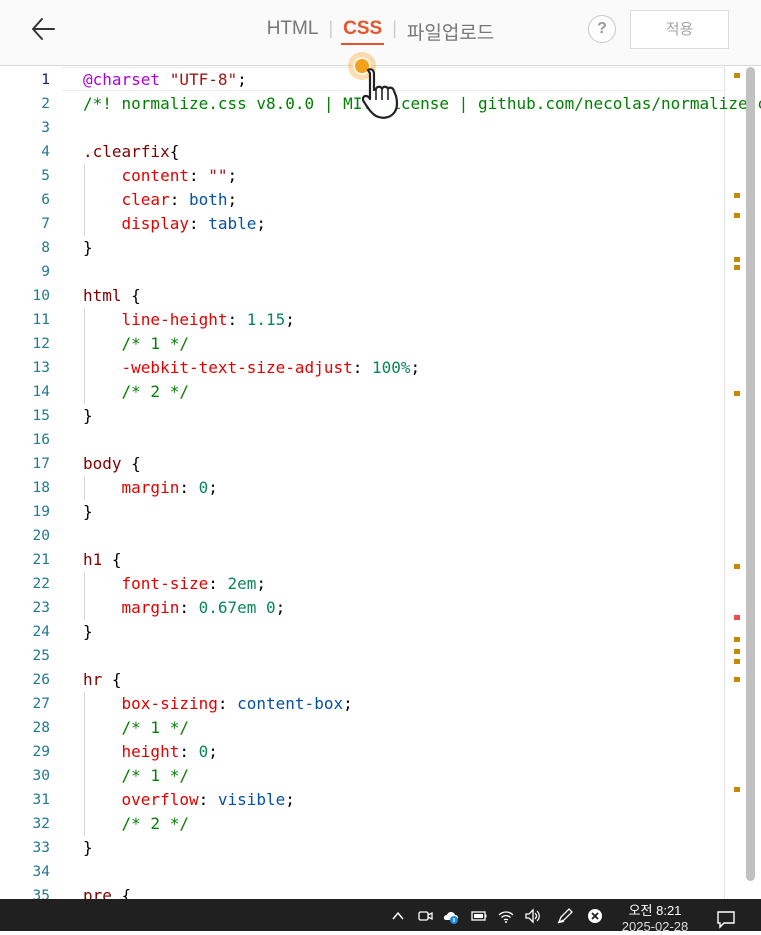  Describe the element at coordinates (41, 752) in the screenshot. I see `line-number: 29` at that location.